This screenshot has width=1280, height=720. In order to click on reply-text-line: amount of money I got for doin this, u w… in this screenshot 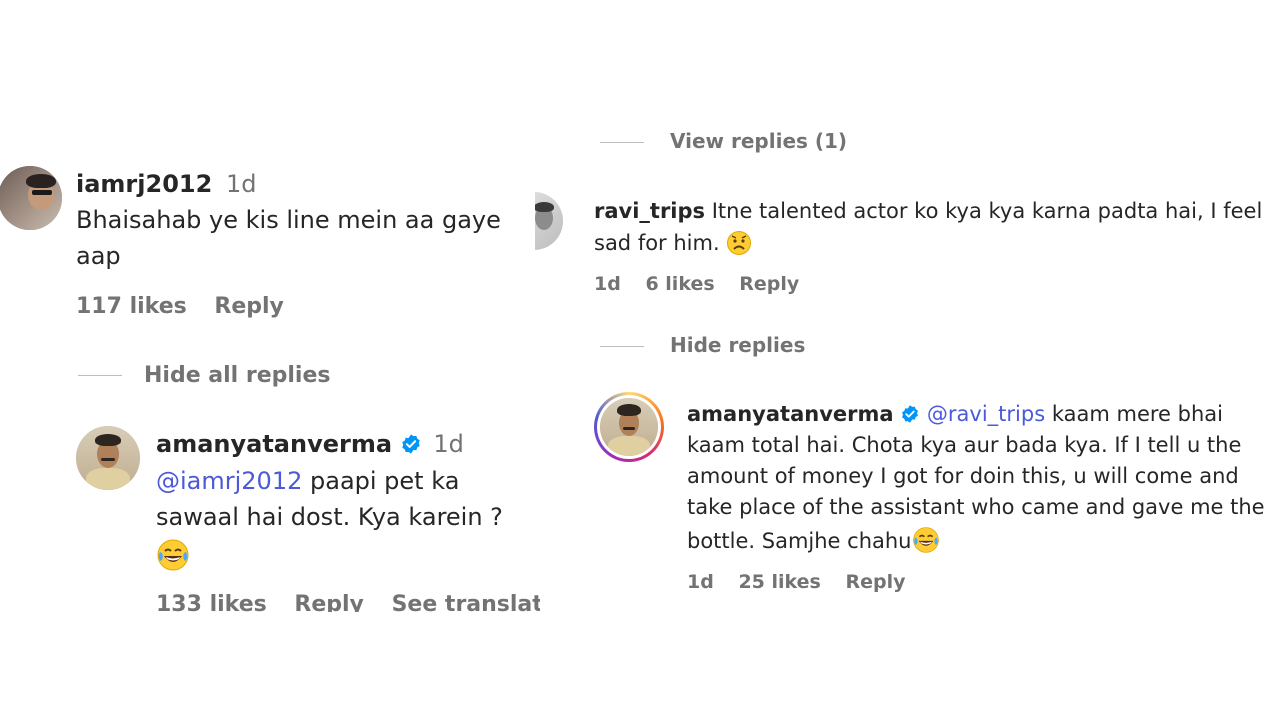, I will do `click(963, 476)`.